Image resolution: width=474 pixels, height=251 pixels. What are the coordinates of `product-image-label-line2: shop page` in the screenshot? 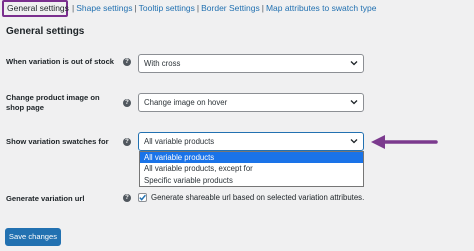 It's located at (25, 107).